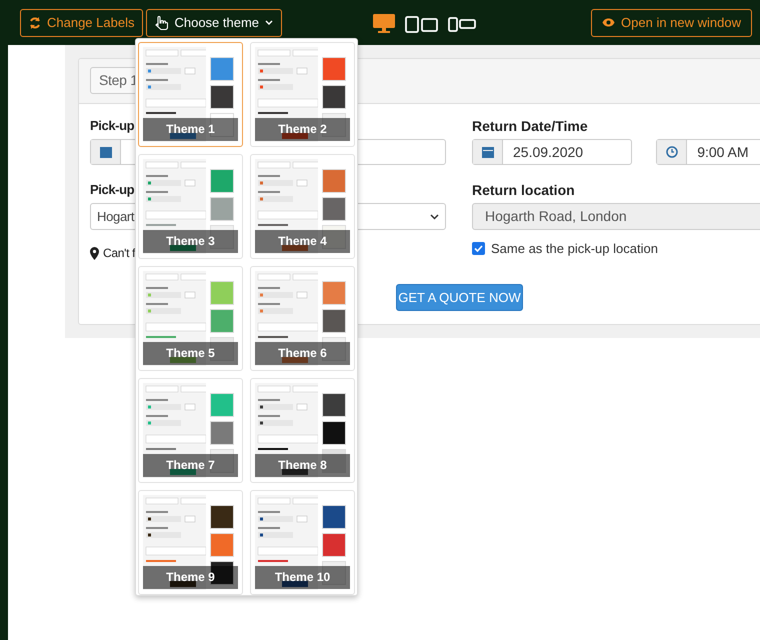 This screenshot has width=760, height=640. What do you see at coordinates (302, 206) in the screenshot?
I see `theme-option: Theme 4` at bounding box center [302, 206].